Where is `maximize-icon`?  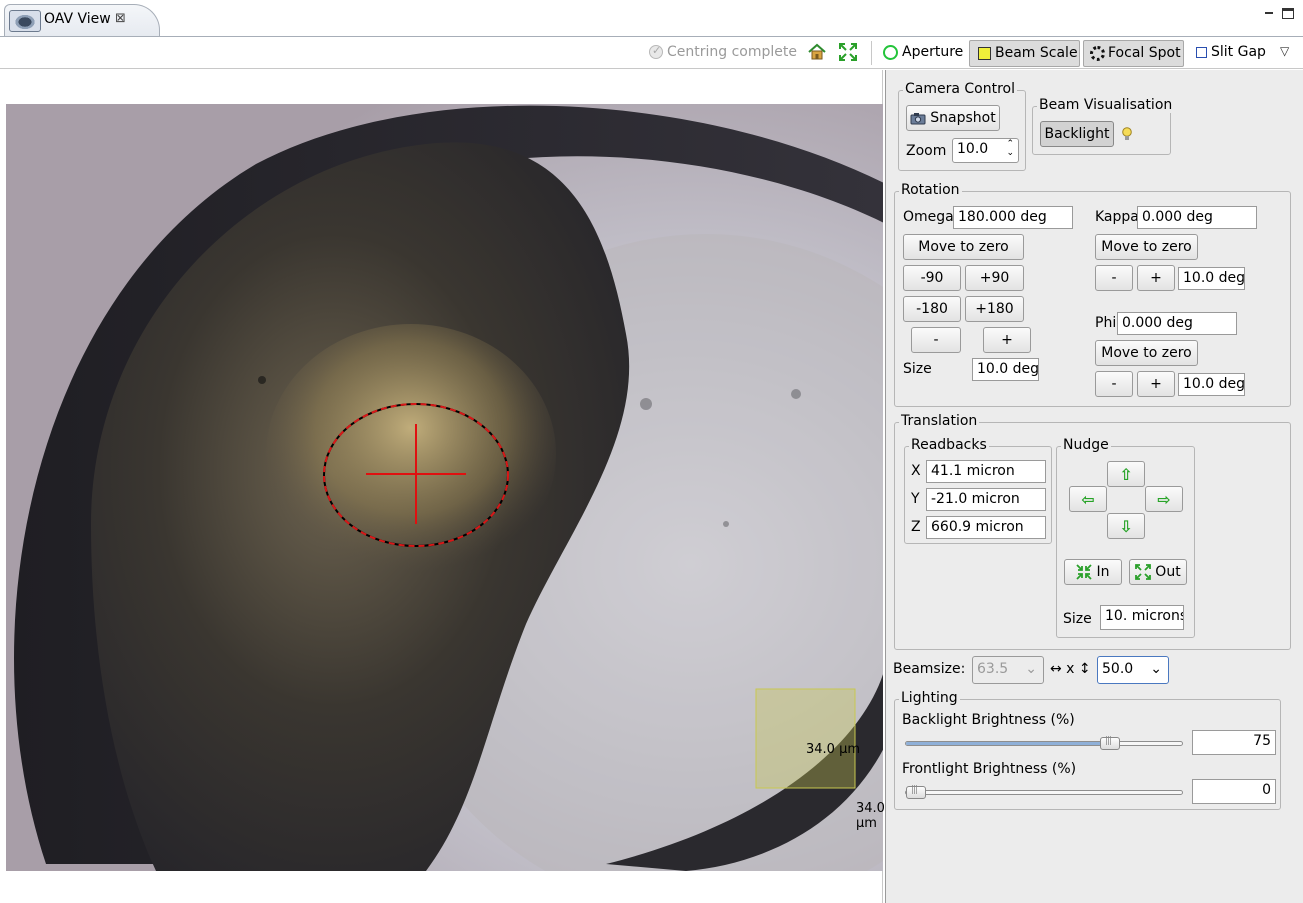
maximize-icon is located at coordinates (1288, 13).